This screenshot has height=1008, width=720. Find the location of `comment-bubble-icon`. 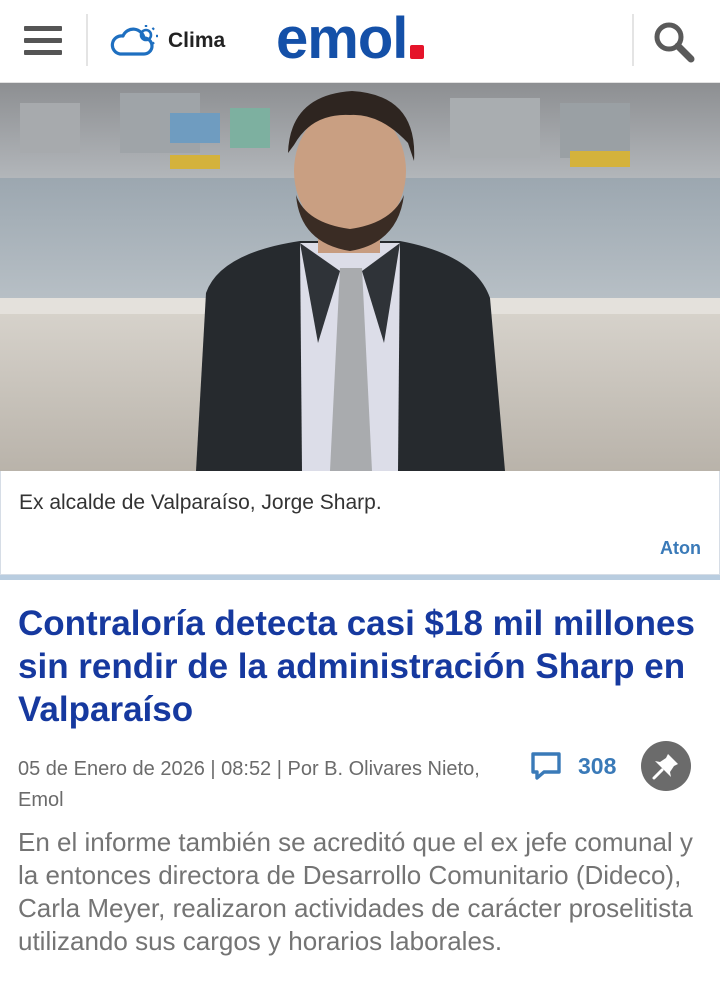

comment-bubble-icon is located at coordinates (546, 766).